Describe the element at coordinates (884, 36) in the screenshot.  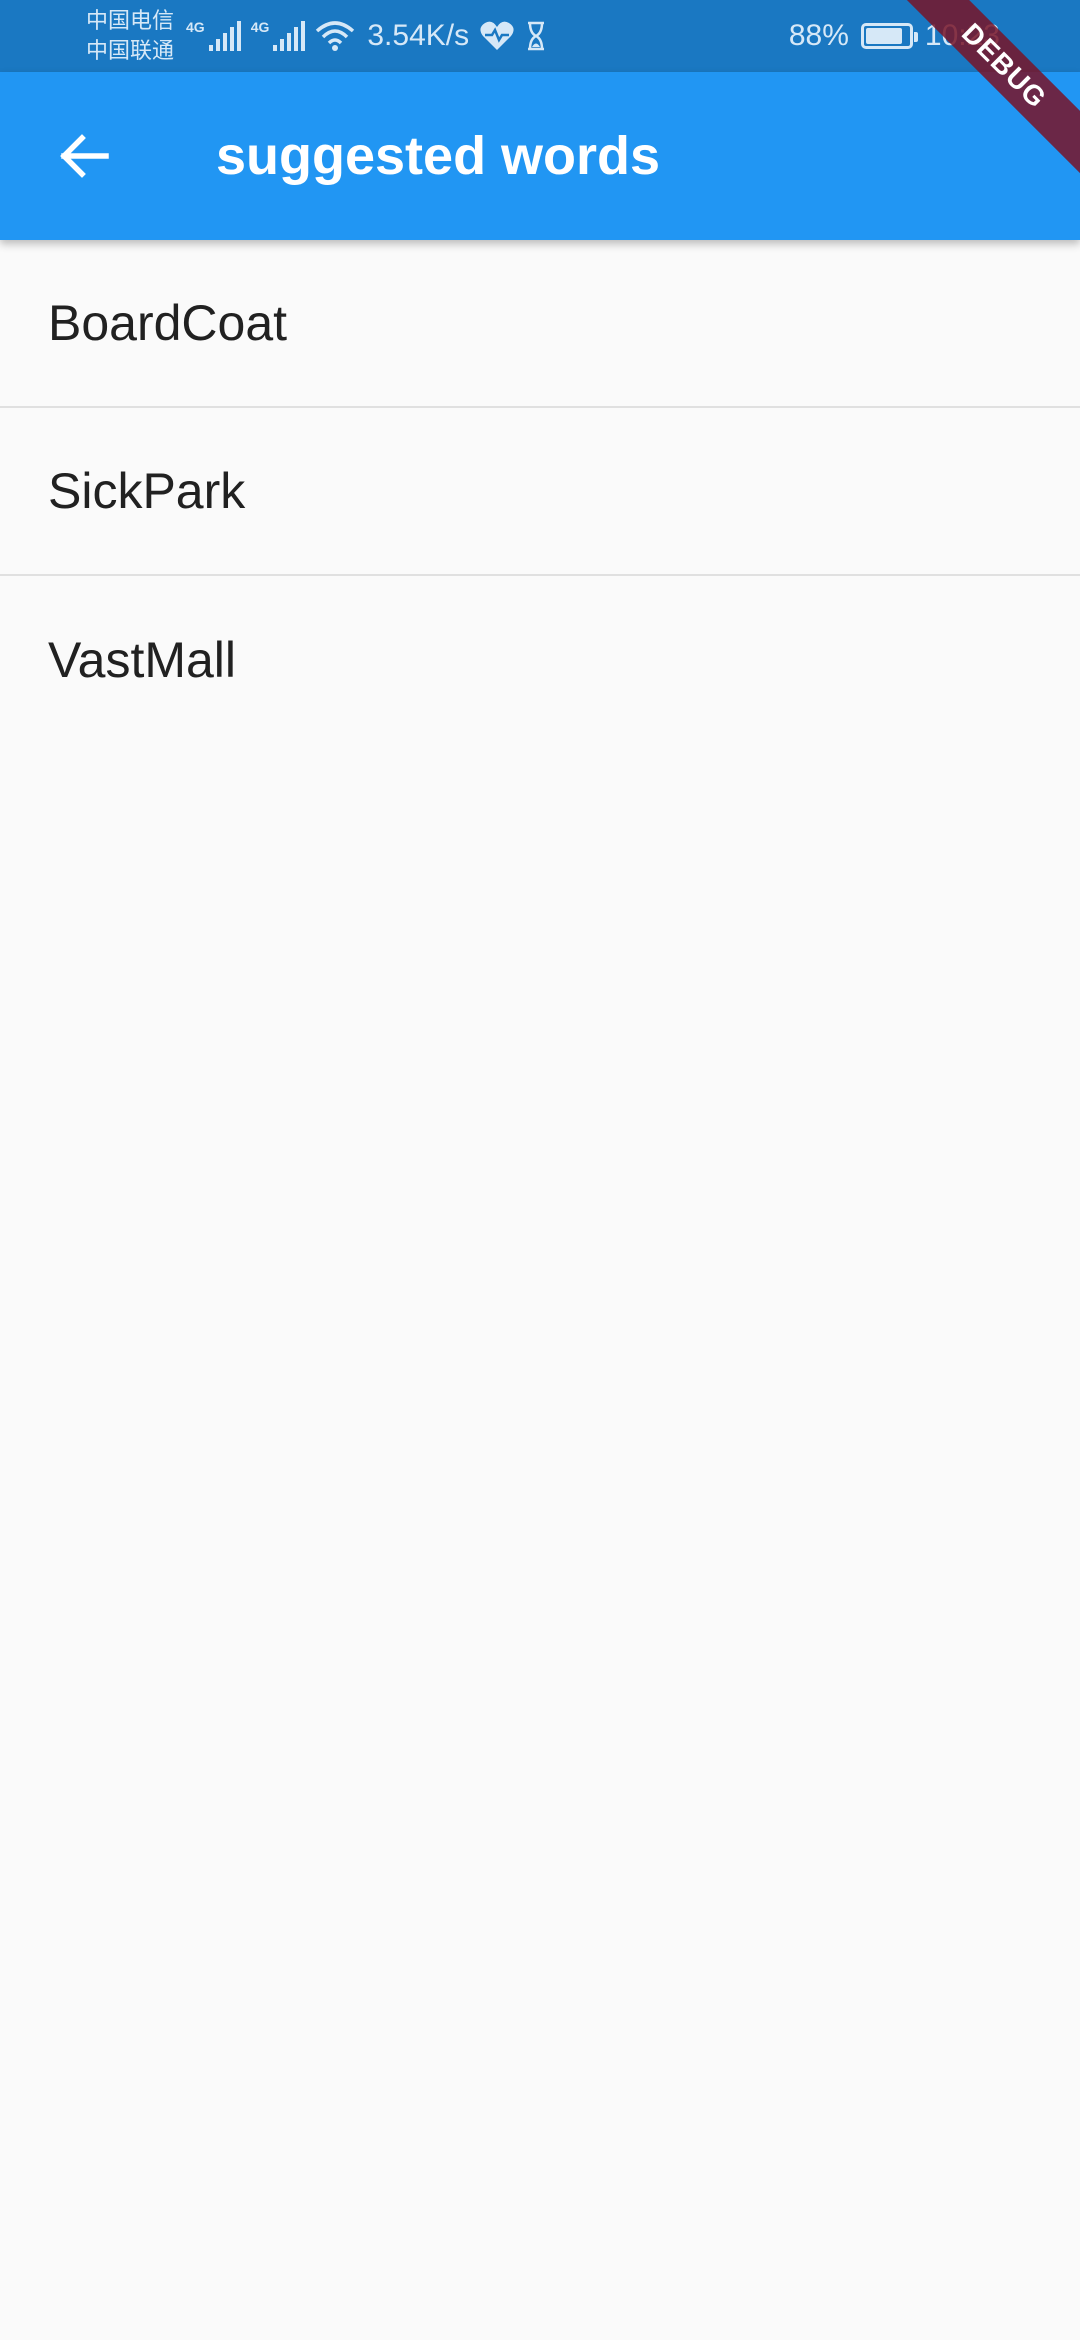
I see `battery-fill` at that location.